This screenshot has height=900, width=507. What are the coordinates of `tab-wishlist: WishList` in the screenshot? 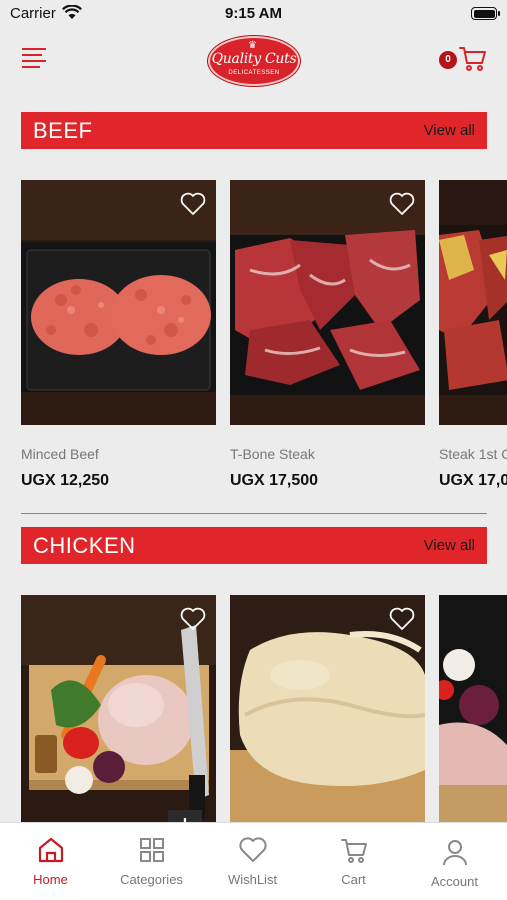 It's located at (252, 861).